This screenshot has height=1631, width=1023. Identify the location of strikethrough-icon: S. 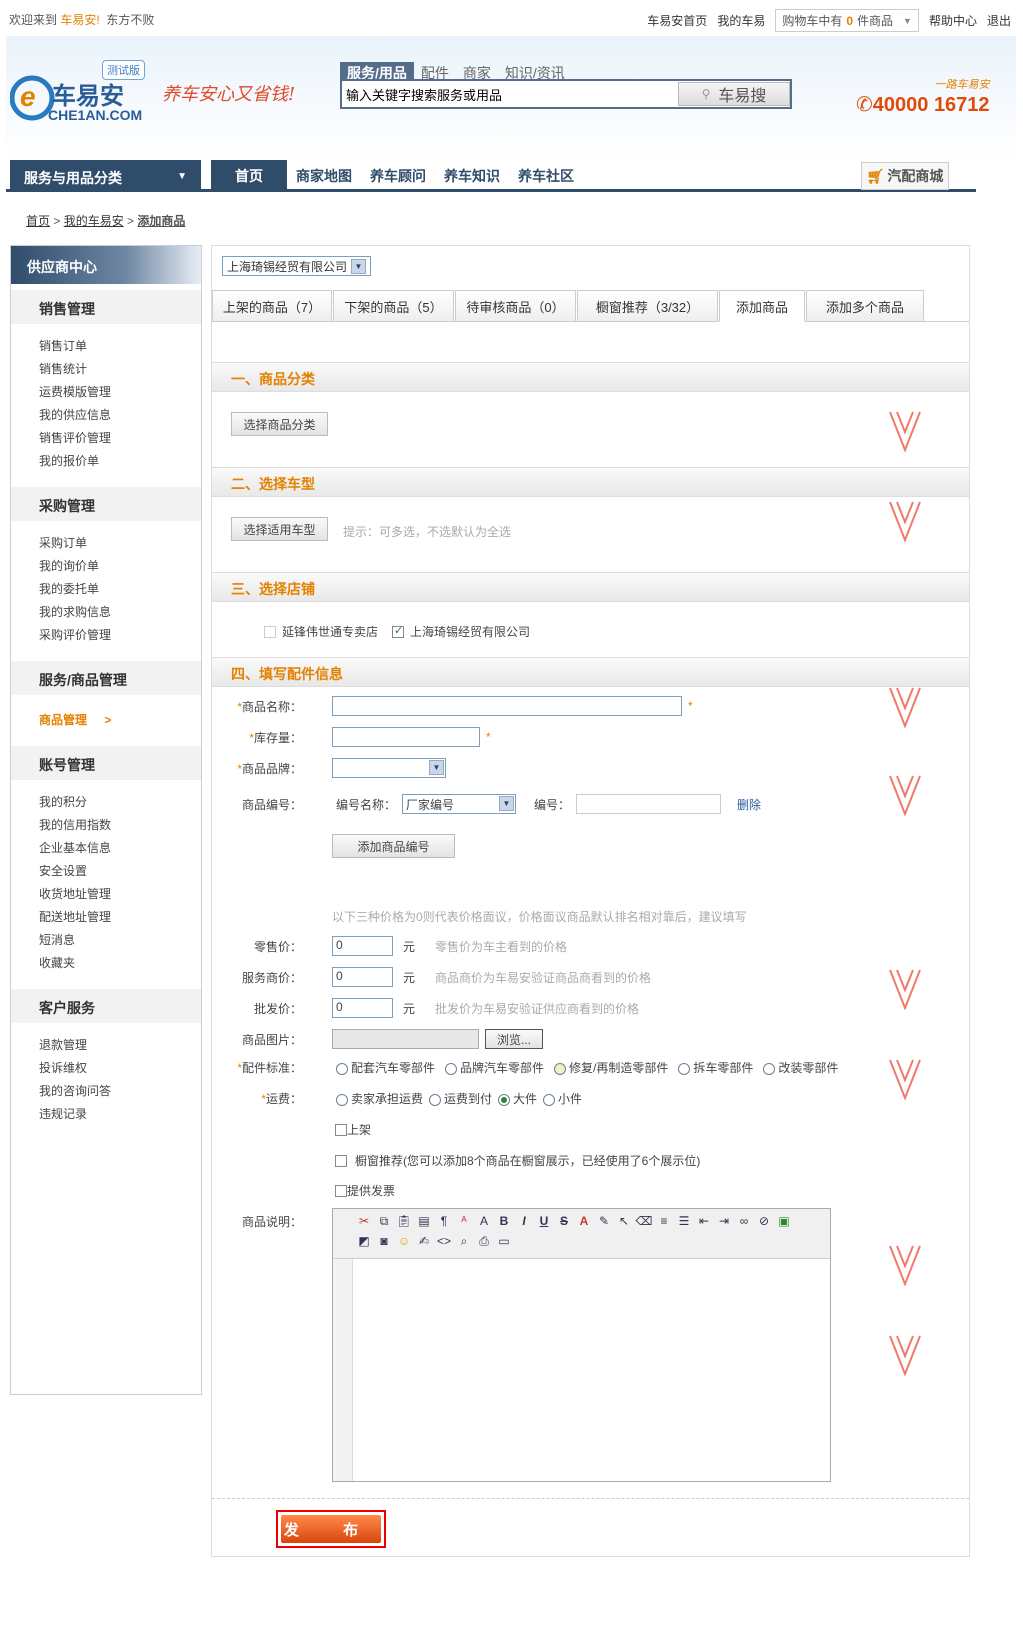
(564, 1221).